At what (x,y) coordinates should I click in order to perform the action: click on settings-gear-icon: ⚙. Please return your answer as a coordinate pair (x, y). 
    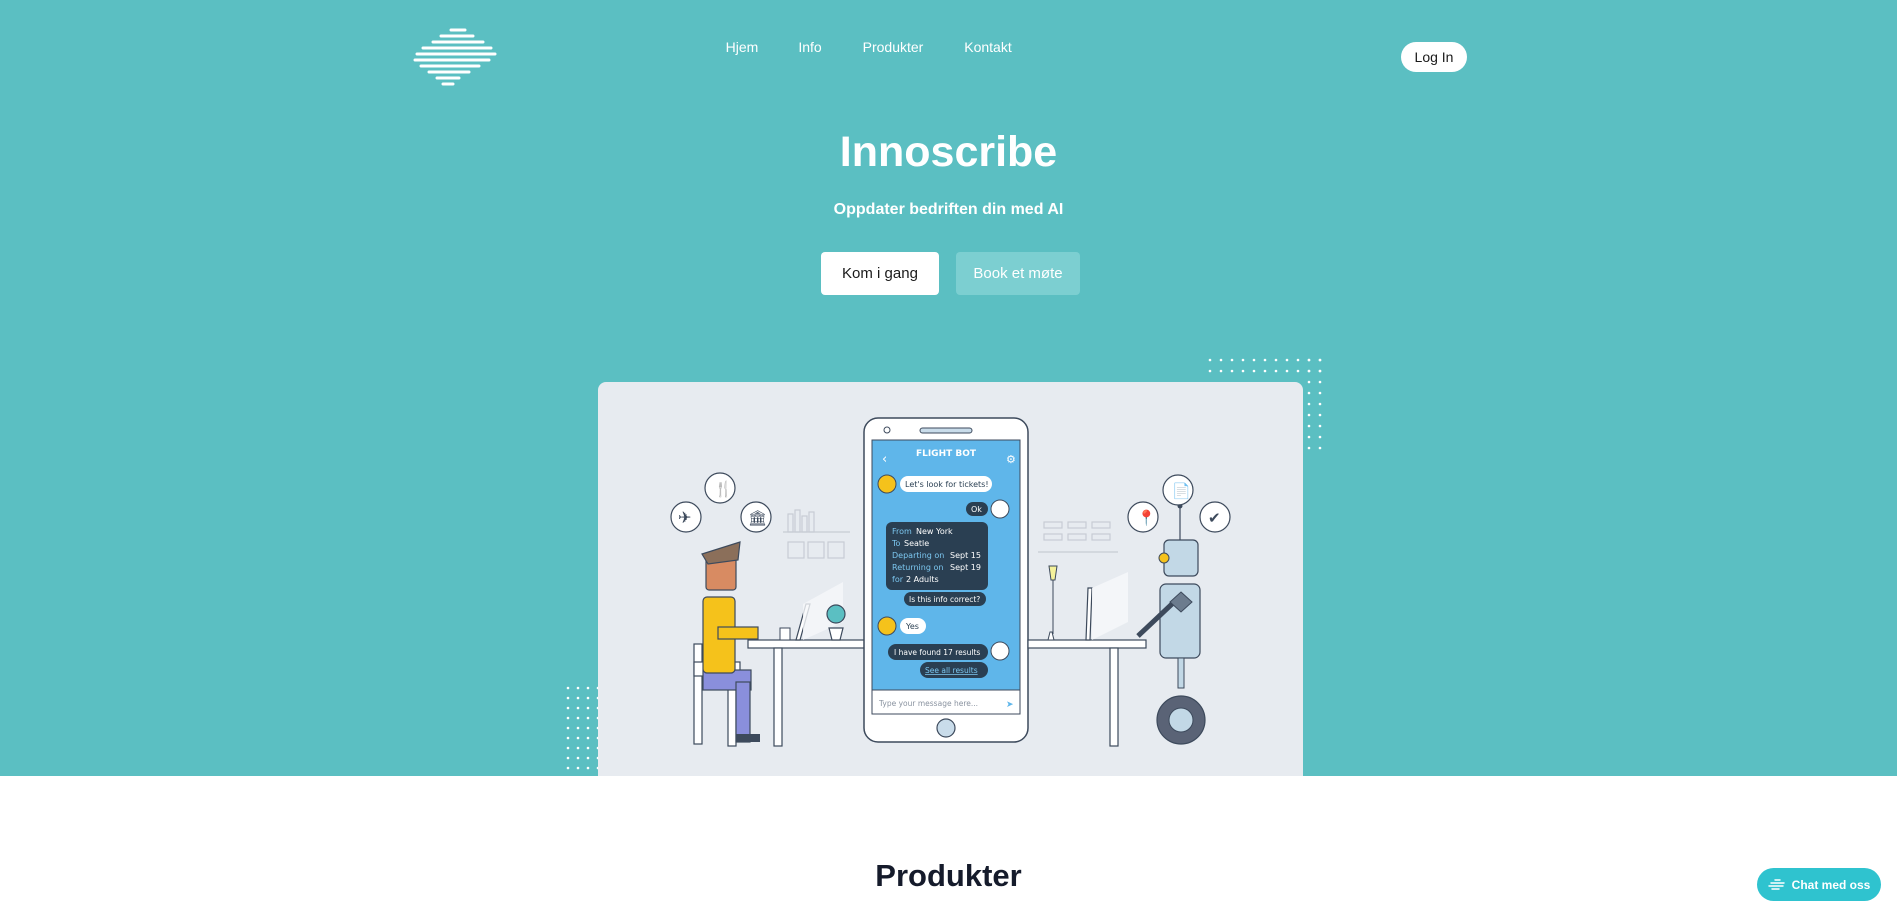
    Looking at the image, I should click on (1011, 459).